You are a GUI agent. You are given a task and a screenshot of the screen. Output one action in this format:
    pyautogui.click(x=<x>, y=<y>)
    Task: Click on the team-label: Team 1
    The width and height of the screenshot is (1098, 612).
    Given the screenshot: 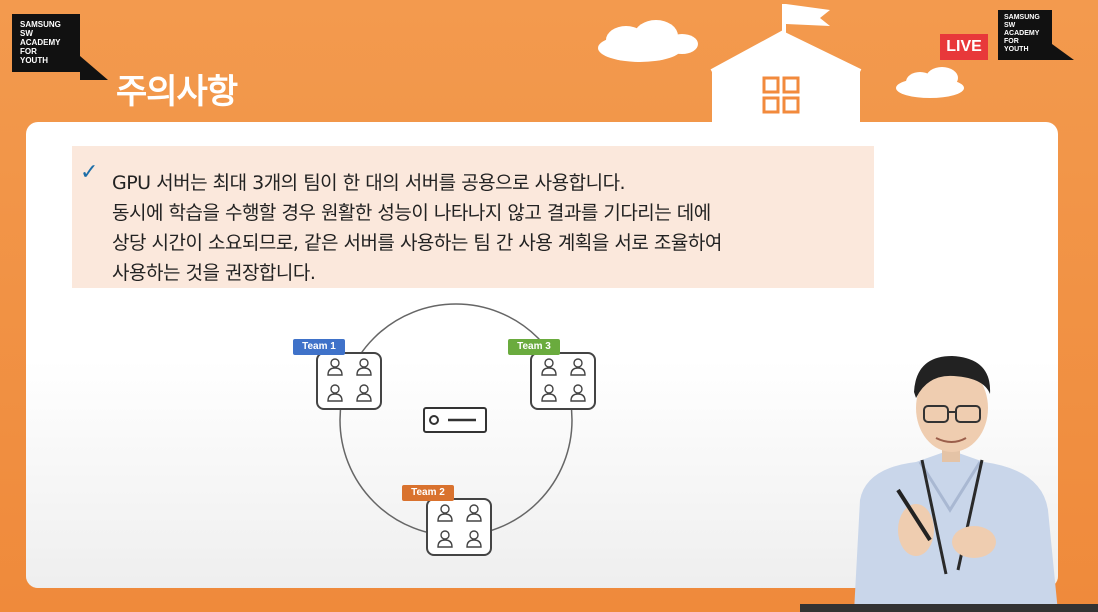 What is the action you would take?
    pyautogui.click(x=319, y=347)
    